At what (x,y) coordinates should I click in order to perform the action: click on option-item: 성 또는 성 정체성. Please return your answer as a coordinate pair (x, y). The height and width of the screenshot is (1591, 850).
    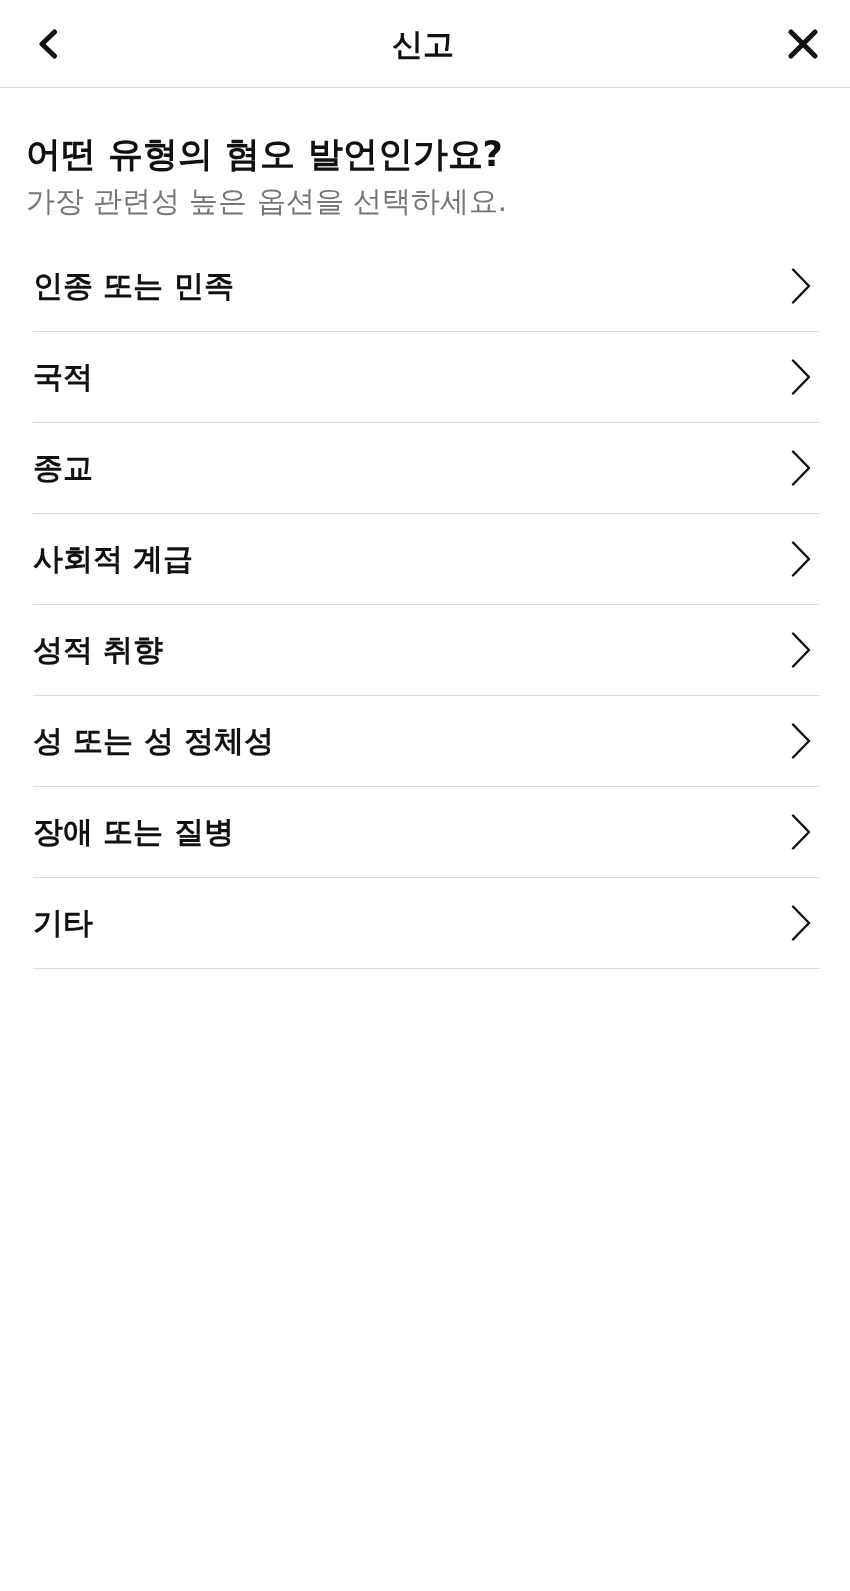
    Looking at the image, I should click on (426, 741).